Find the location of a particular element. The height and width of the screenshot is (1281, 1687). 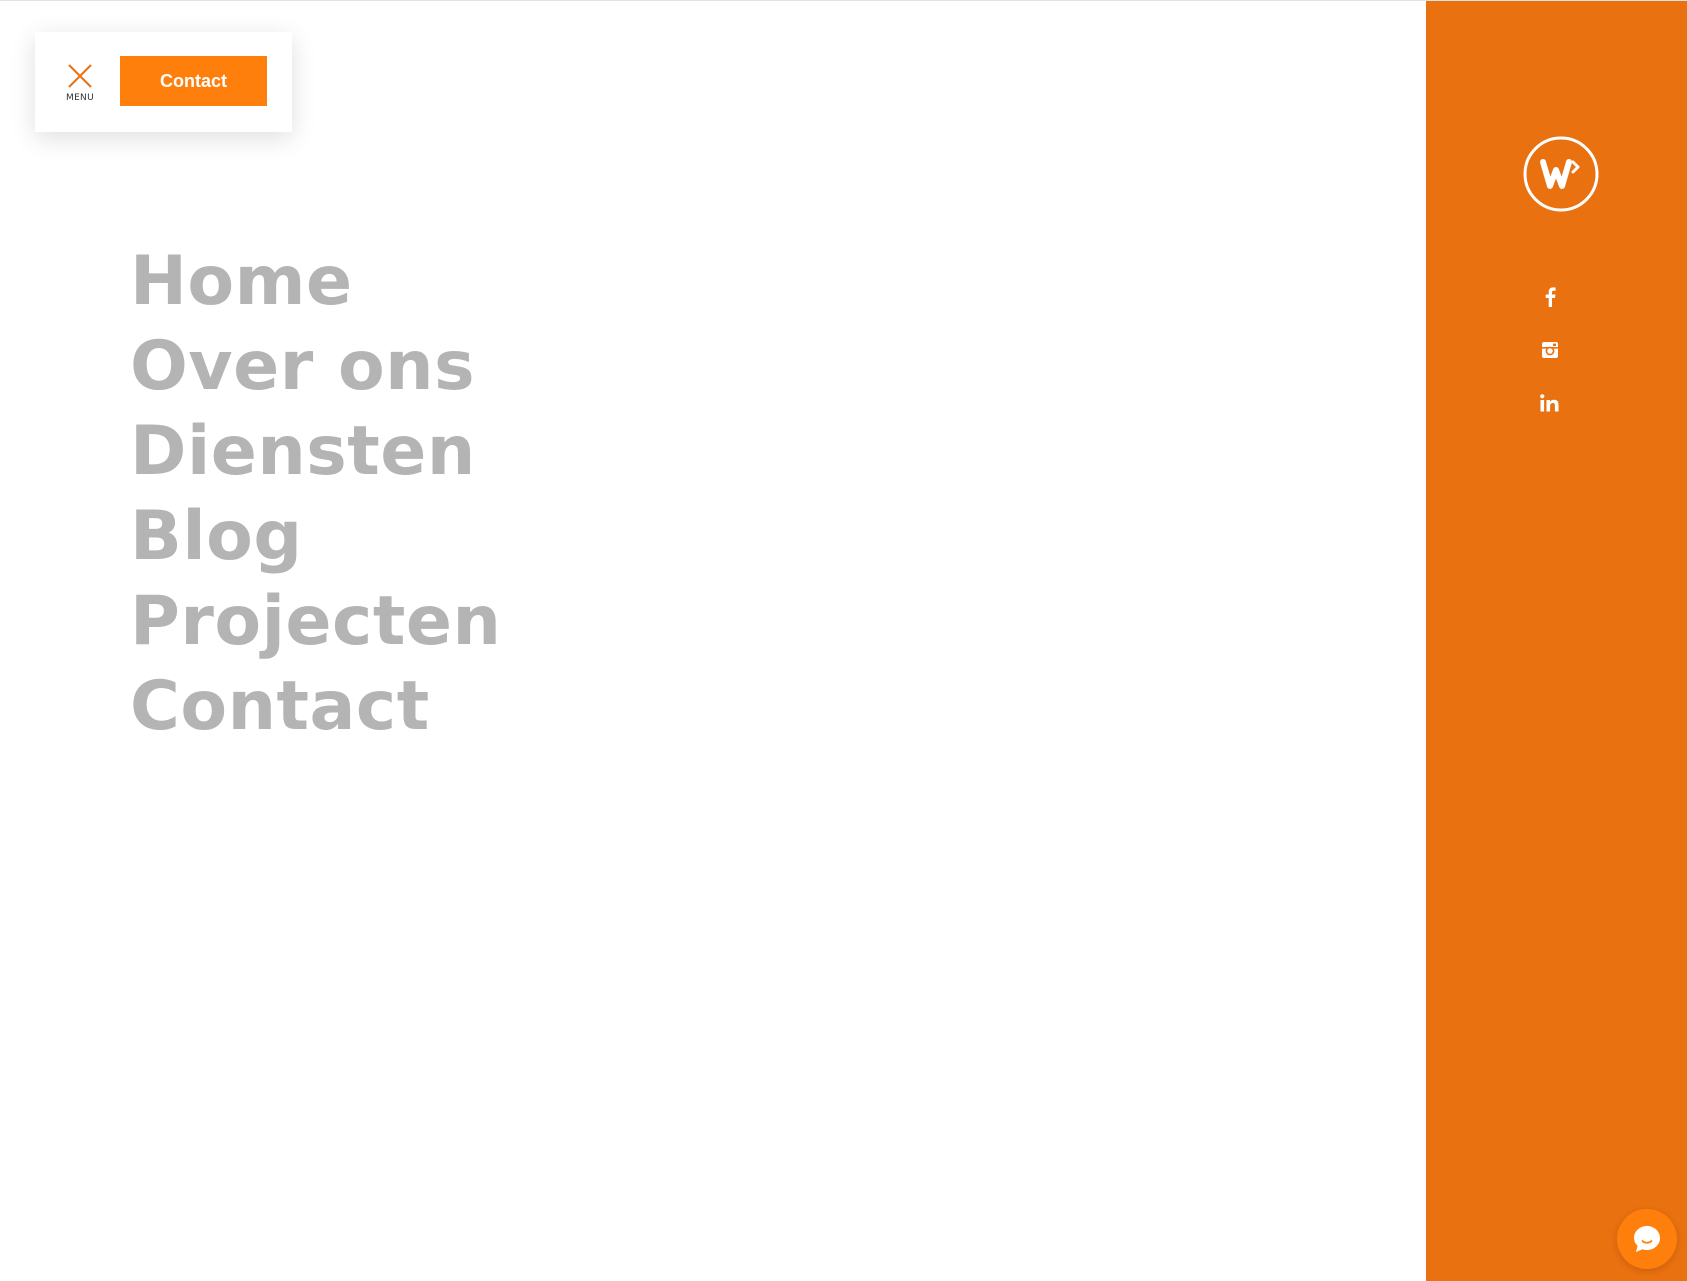

instagram-link is located at coordinates (1550, 350).